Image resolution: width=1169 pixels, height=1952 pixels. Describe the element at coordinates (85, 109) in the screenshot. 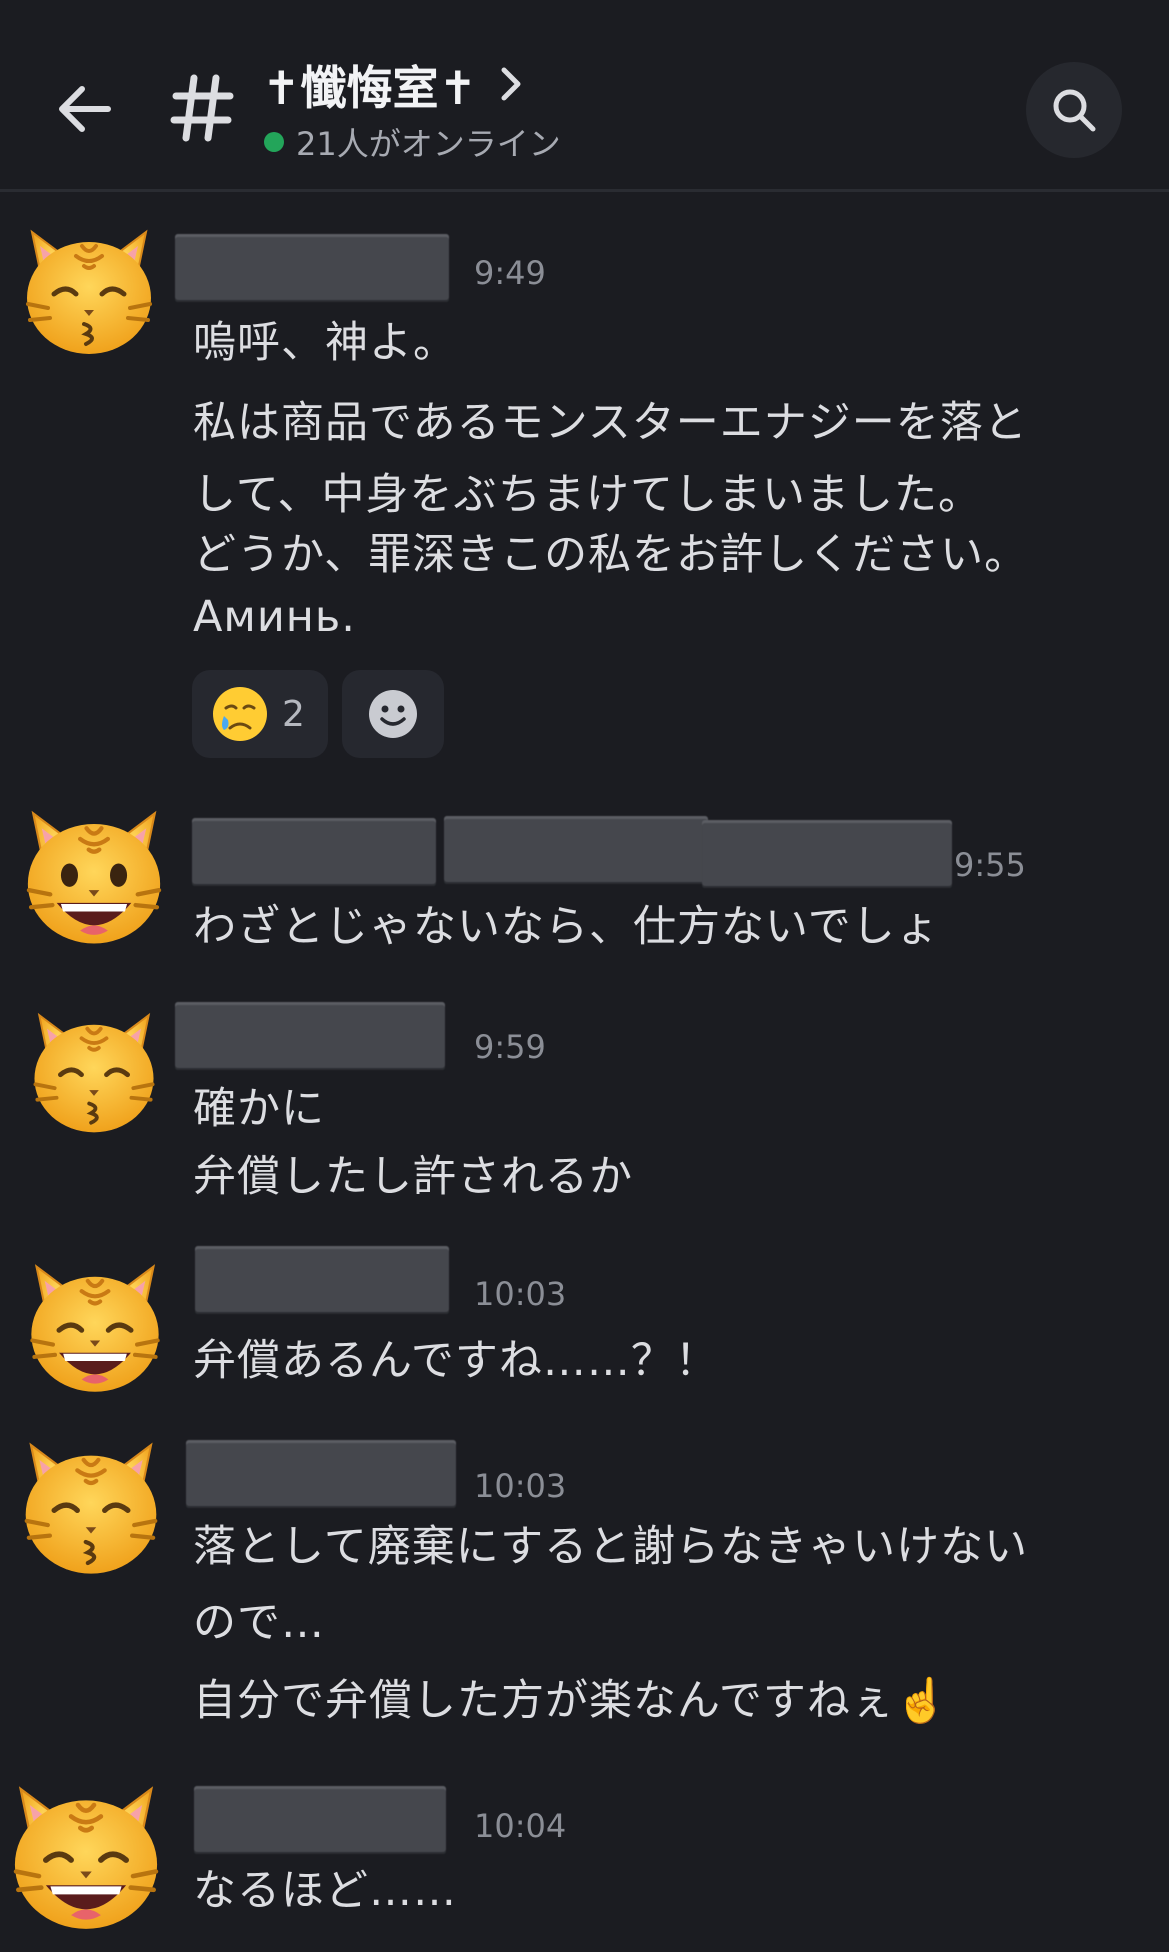

I see `back-arrow-icon` at that location.